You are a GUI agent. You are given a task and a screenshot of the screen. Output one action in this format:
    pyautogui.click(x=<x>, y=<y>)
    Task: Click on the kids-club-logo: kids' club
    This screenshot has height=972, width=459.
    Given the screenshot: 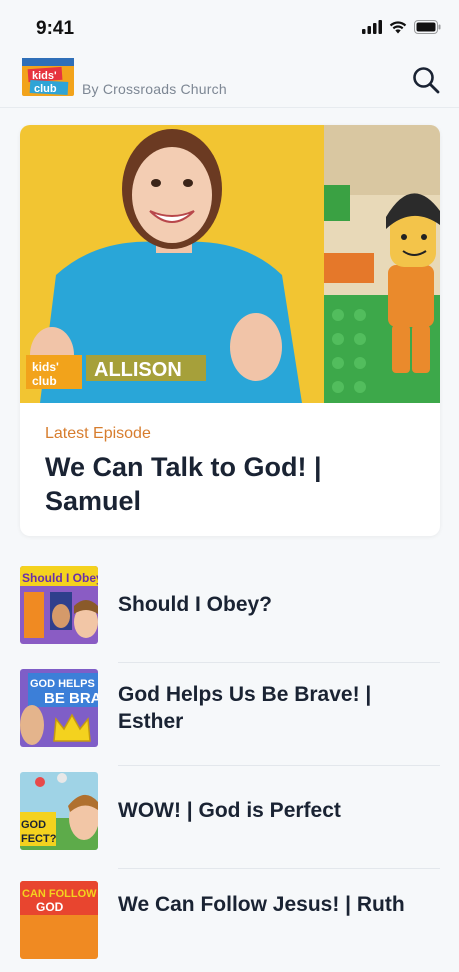 What is the action you would take?
    pyautogui.click(x=48, y=77)
    